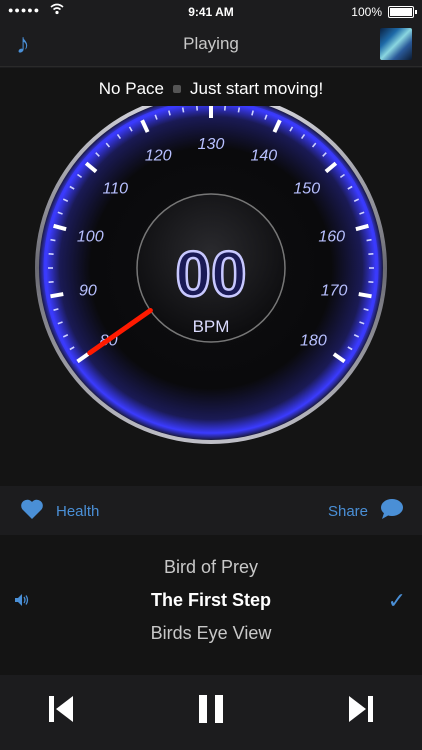 The height and width of the screenshot is (750, 422). I want to click on track-next: Birds Eye View, so click(211, 633).